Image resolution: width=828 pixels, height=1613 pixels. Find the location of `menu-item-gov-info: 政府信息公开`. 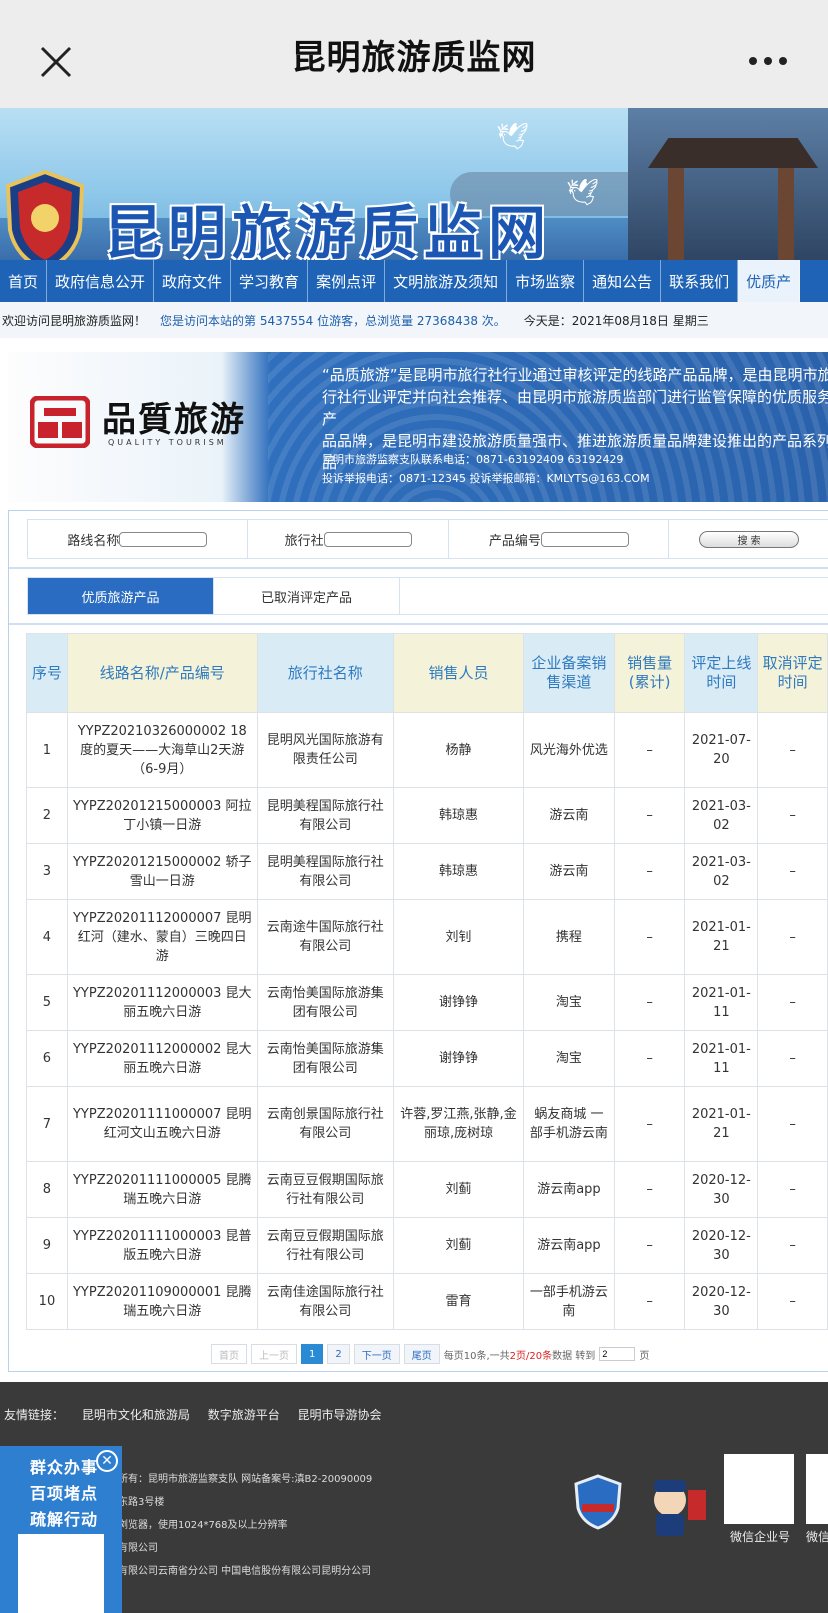

menu-item-gov-info: 政府信息公开 is located at coordinates (101, 281).